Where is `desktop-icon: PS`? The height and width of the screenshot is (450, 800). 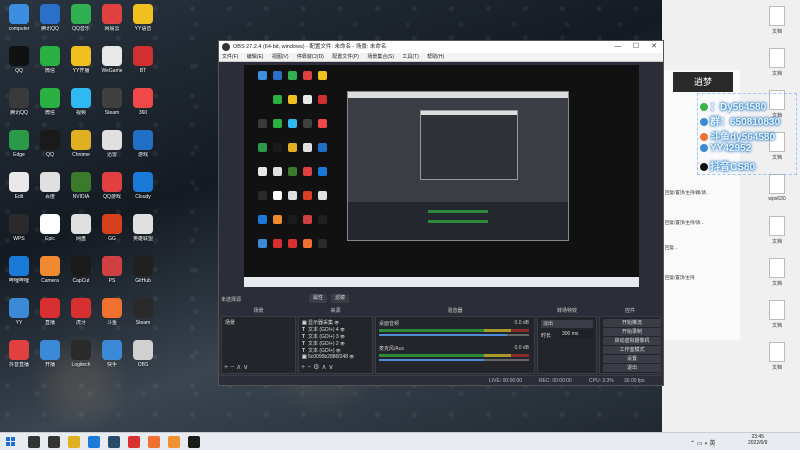 desktop-icon: PS is located at coordinates (112, 270).